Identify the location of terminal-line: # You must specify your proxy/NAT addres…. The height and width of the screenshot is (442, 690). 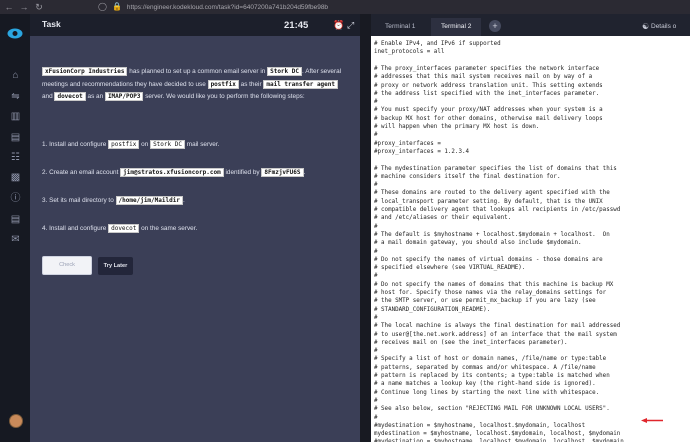
(488, 110).